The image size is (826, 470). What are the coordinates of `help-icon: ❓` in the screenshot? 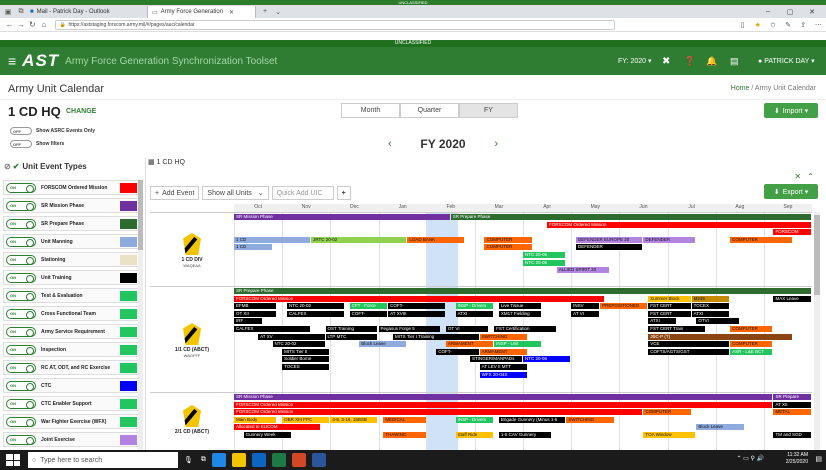 It's located at (689, 61).